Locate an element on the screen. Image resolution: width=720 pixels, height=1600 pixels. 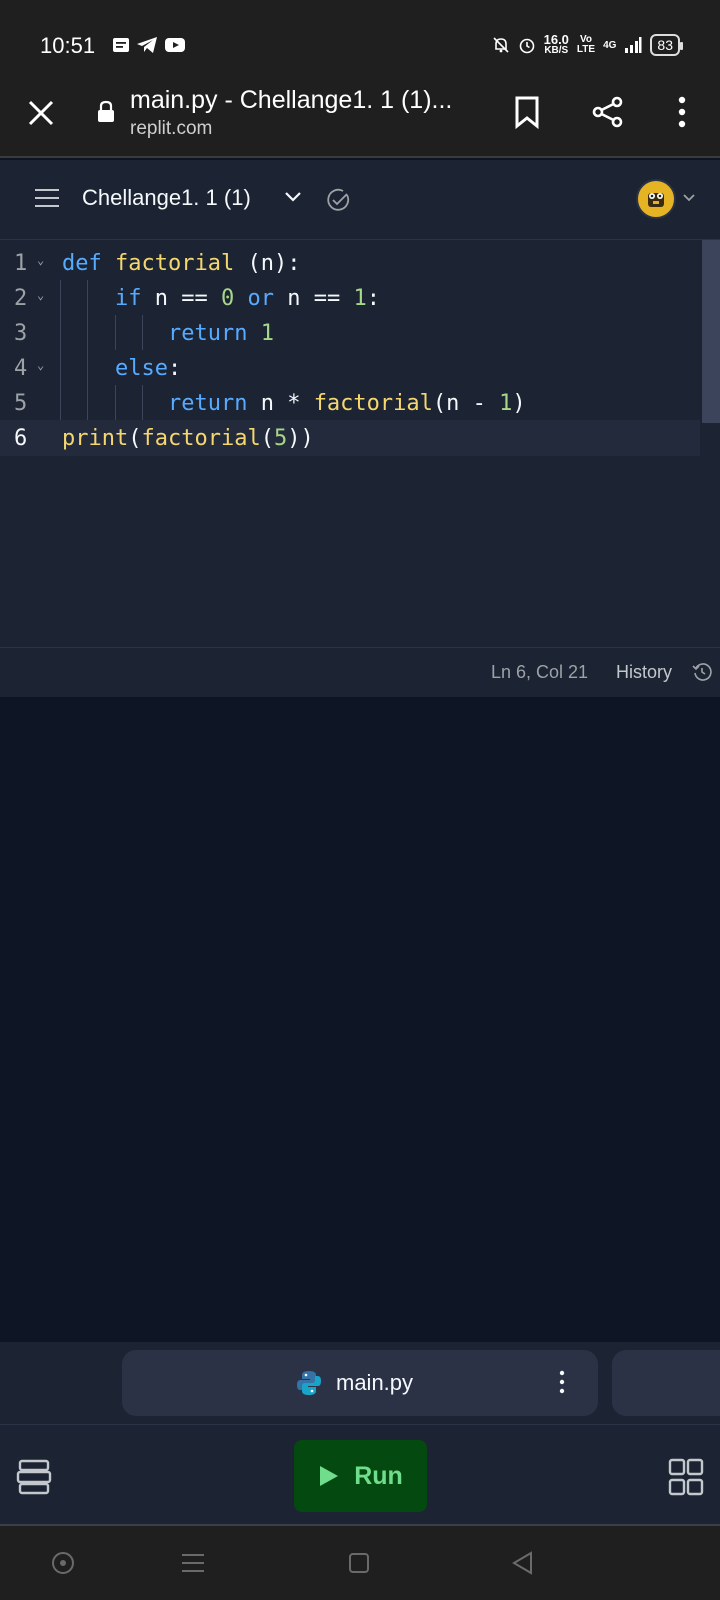
user-avatar is located at coordinates (656, 199).